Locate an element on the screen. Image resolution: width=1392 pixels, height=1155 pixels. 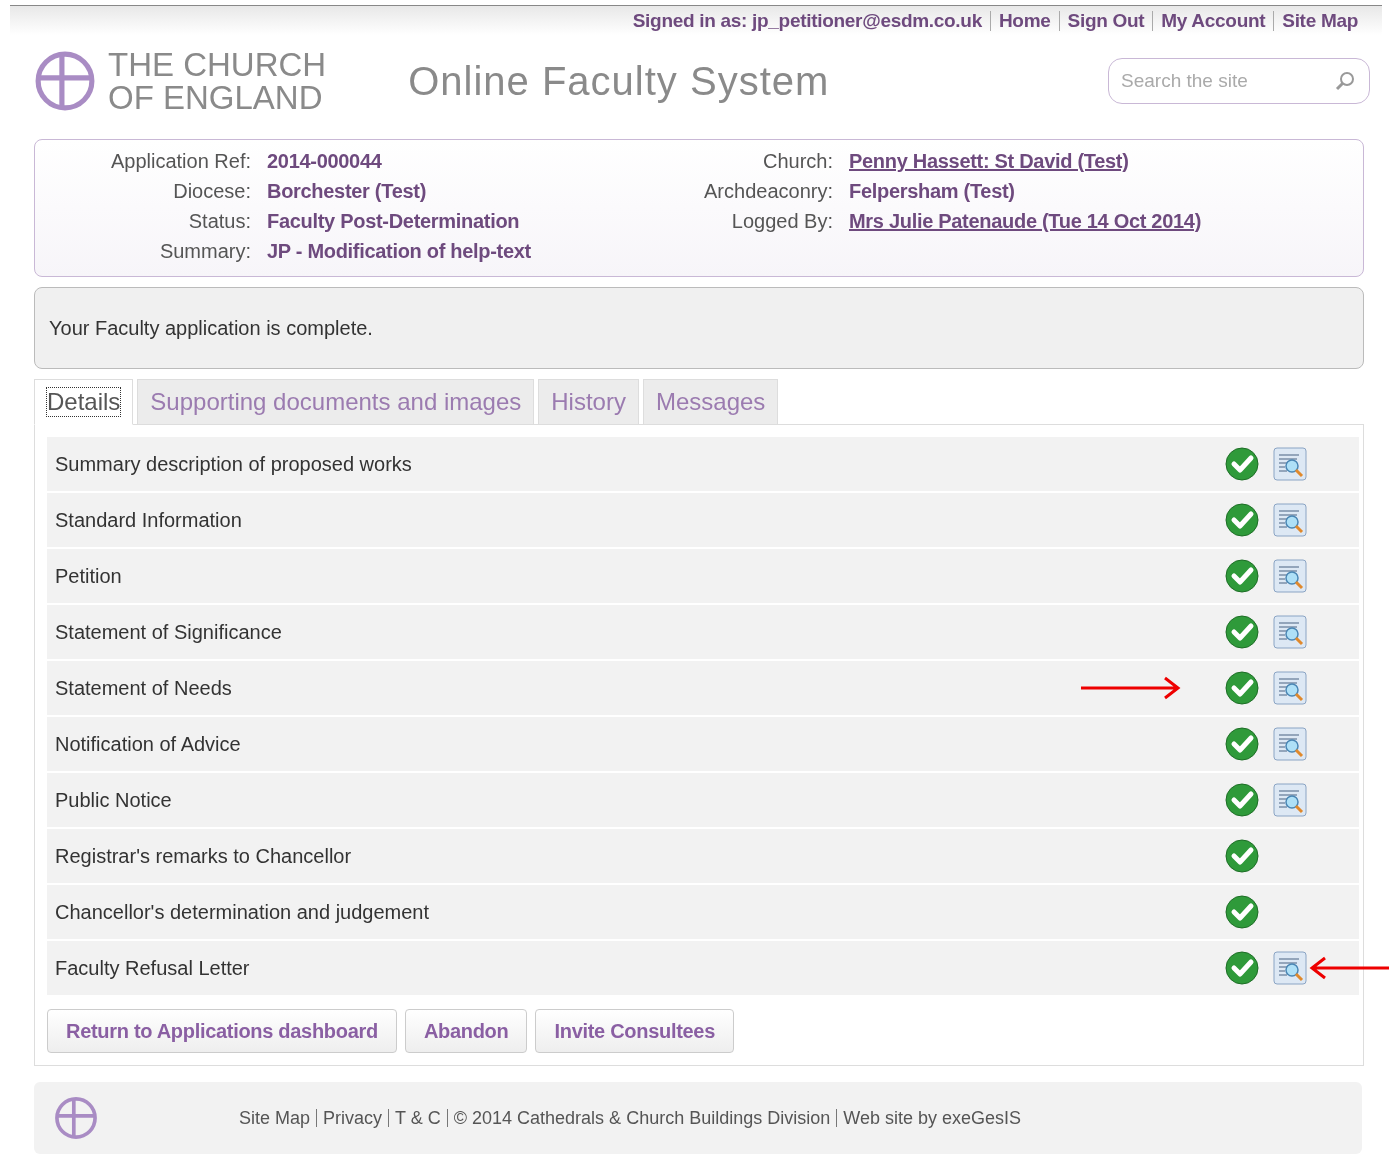
footer-link: © 2014 Cathedrals & Church Buildings Division is located at coordinates (641, 1118).